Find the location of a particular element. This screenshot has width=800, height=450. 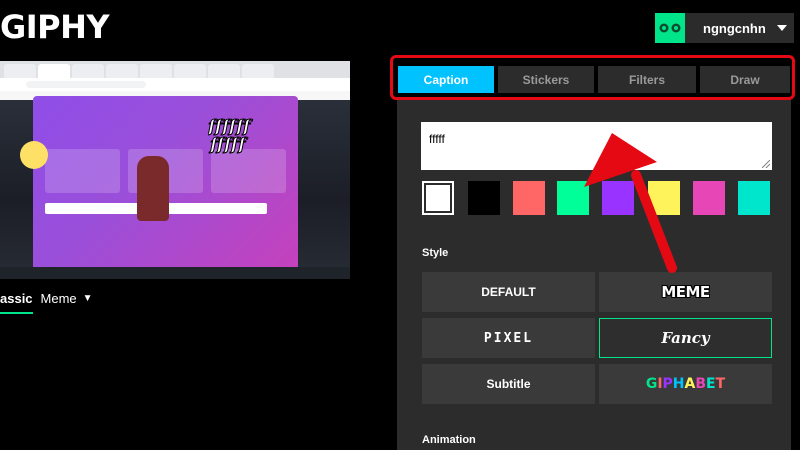

animation-heading: Animation is located at coordinates (449, 440).